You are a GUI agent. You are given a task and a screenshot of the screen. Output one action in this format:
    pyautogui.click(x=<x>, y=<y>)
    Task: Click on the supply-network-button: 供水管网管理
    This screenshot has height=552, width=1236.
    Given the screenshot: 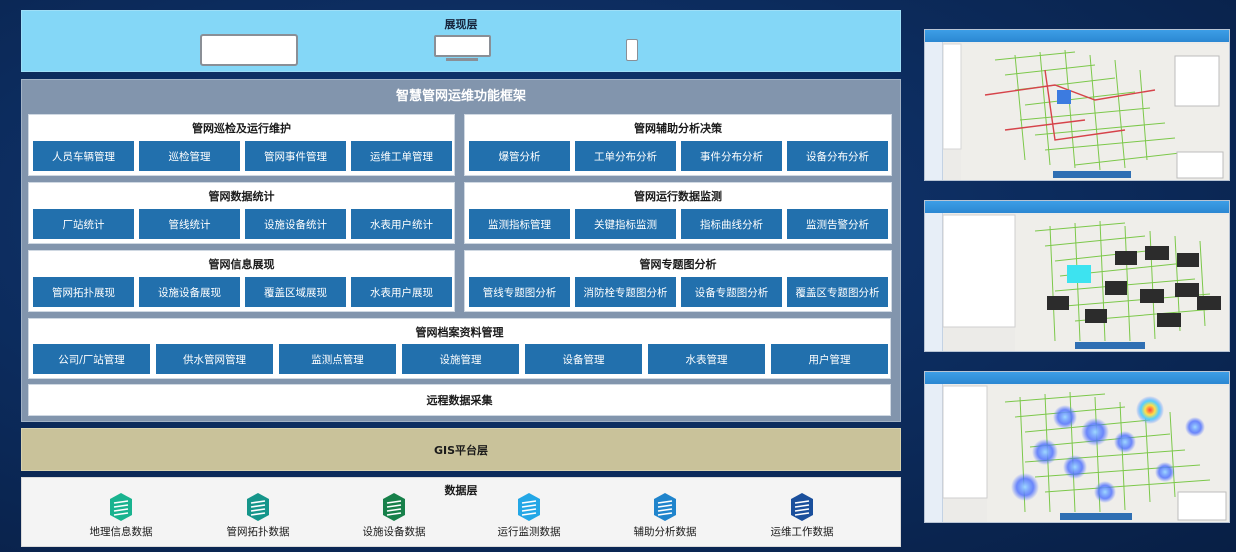 What is the action you would take?
    pyautogui.click(x=214, y=359)
    